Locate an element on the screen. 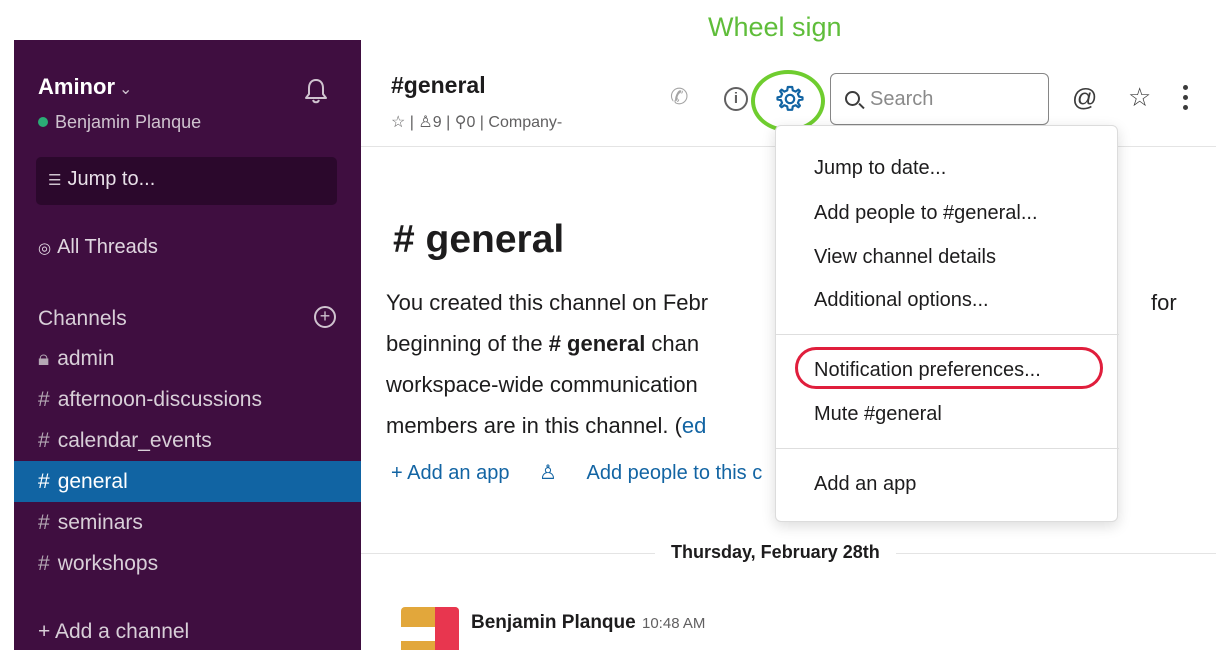 Image resolution: width=1216 pixels, height=650 pixels. channel-label: calendar_events is located at coordinates (134, 440).